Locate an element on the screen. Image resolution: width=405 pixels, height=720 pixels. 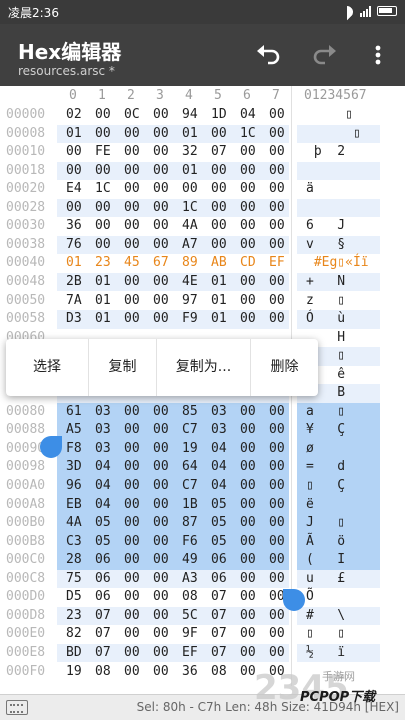
hex-row: 00020 E4 1C 00 00 00 00 00 00 ä is located at coordinates (202, 189).